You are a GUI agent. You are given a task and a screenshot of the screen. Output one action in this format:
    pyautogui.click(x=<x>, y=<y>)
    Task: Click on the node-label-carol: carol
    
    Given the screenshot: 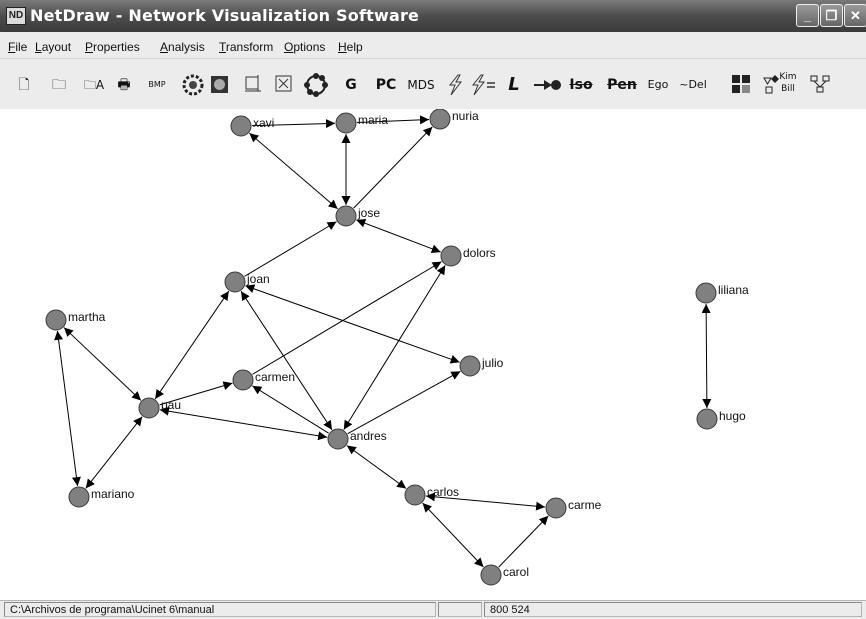 What is the action you would take?
    pyautogui.click(x=516, y=572)
    